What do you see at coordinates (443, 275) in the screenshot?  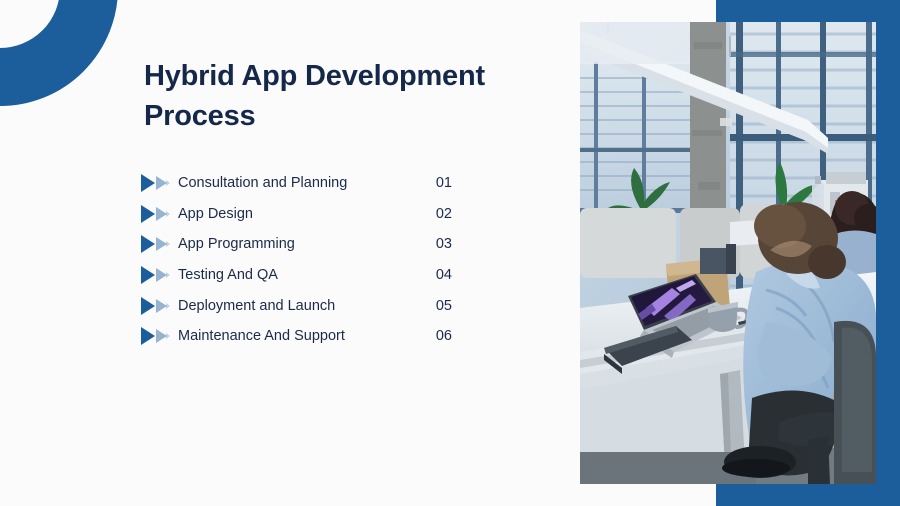 I see `list-item-number: 04` at bounding box center [443, 275].